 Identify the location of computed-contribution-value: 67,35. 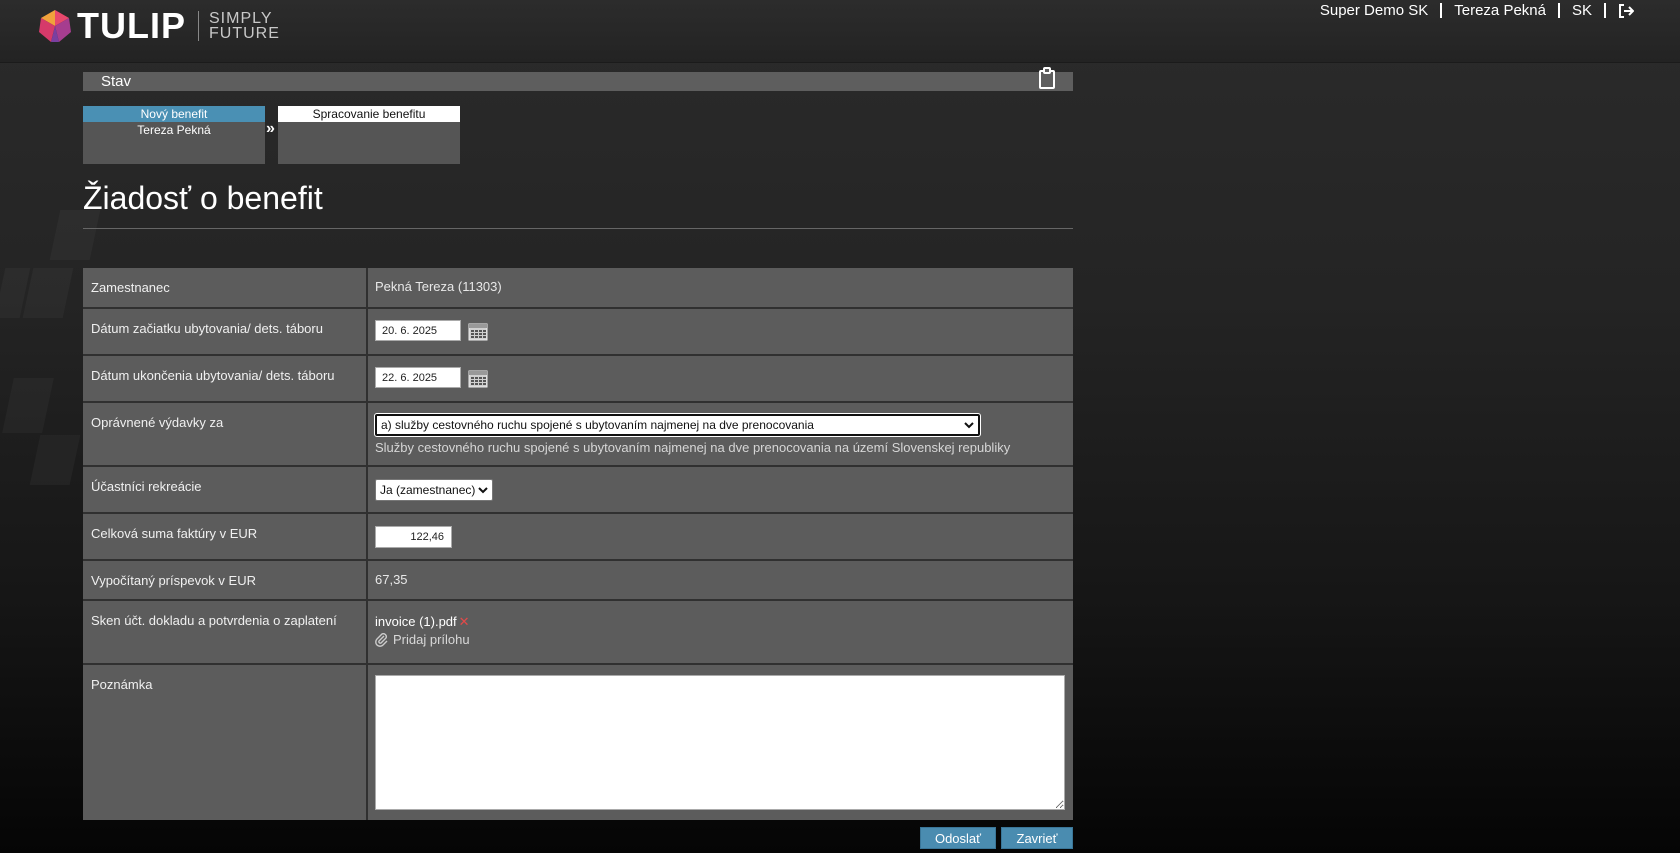
(391, 579).